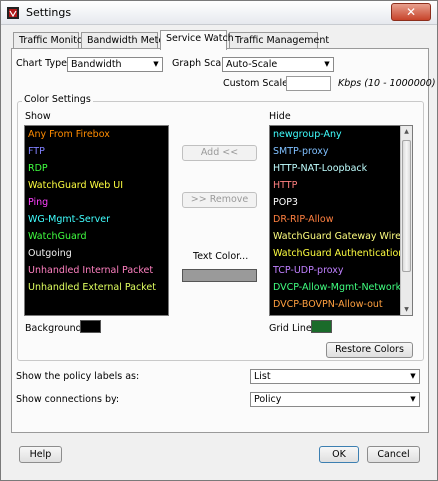 Image resolution: width=438 pixels, height=481 pixels. What do you see at coordinates (406, 131) in the screenshot?
I see `scroll-up-icon: ▲` at bounding box center [406, 131].